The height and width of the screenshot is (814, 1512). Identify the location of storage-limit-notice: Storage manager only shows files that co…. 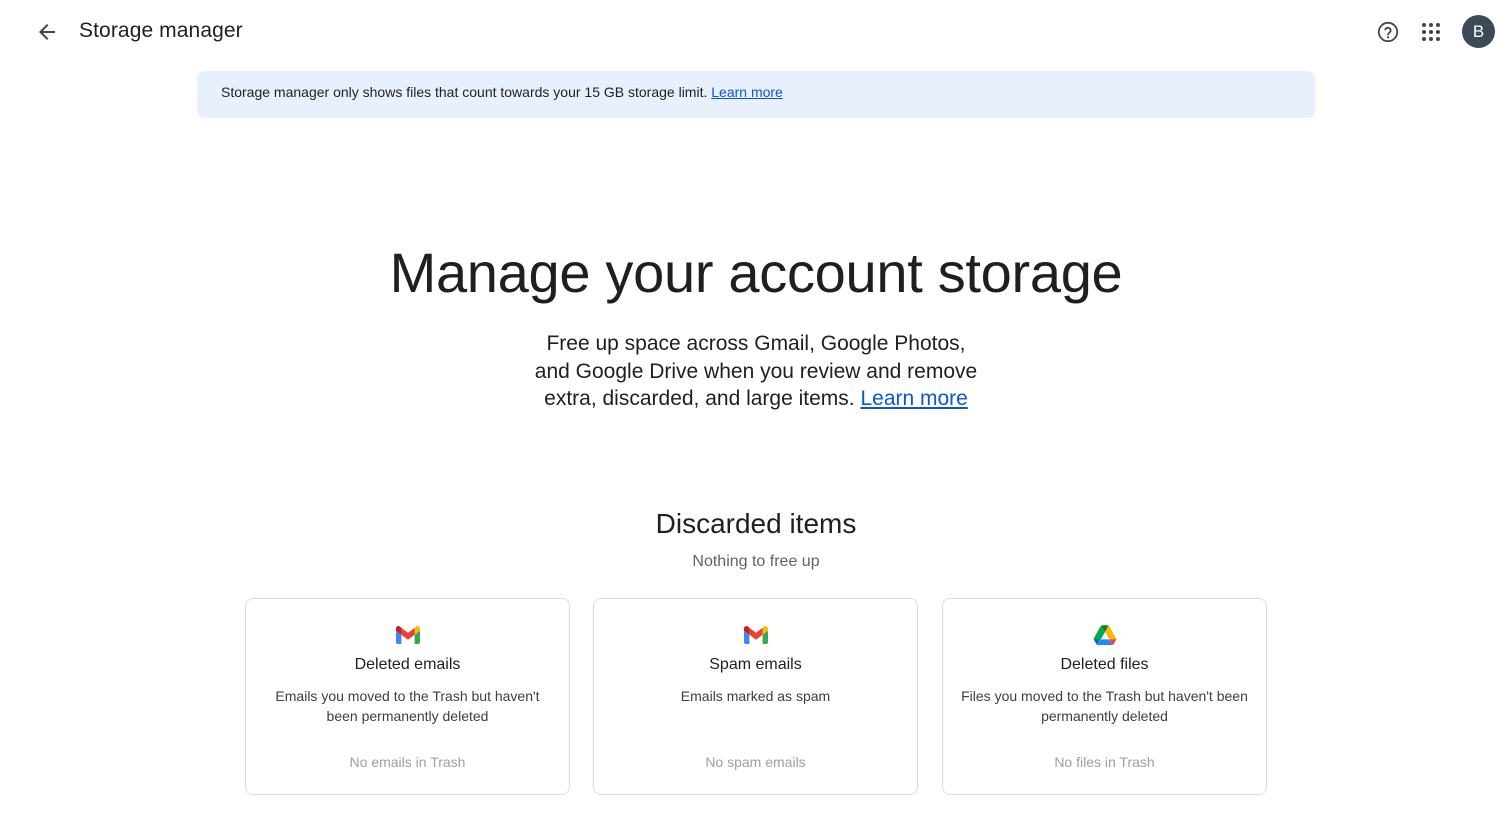
(756, 94).